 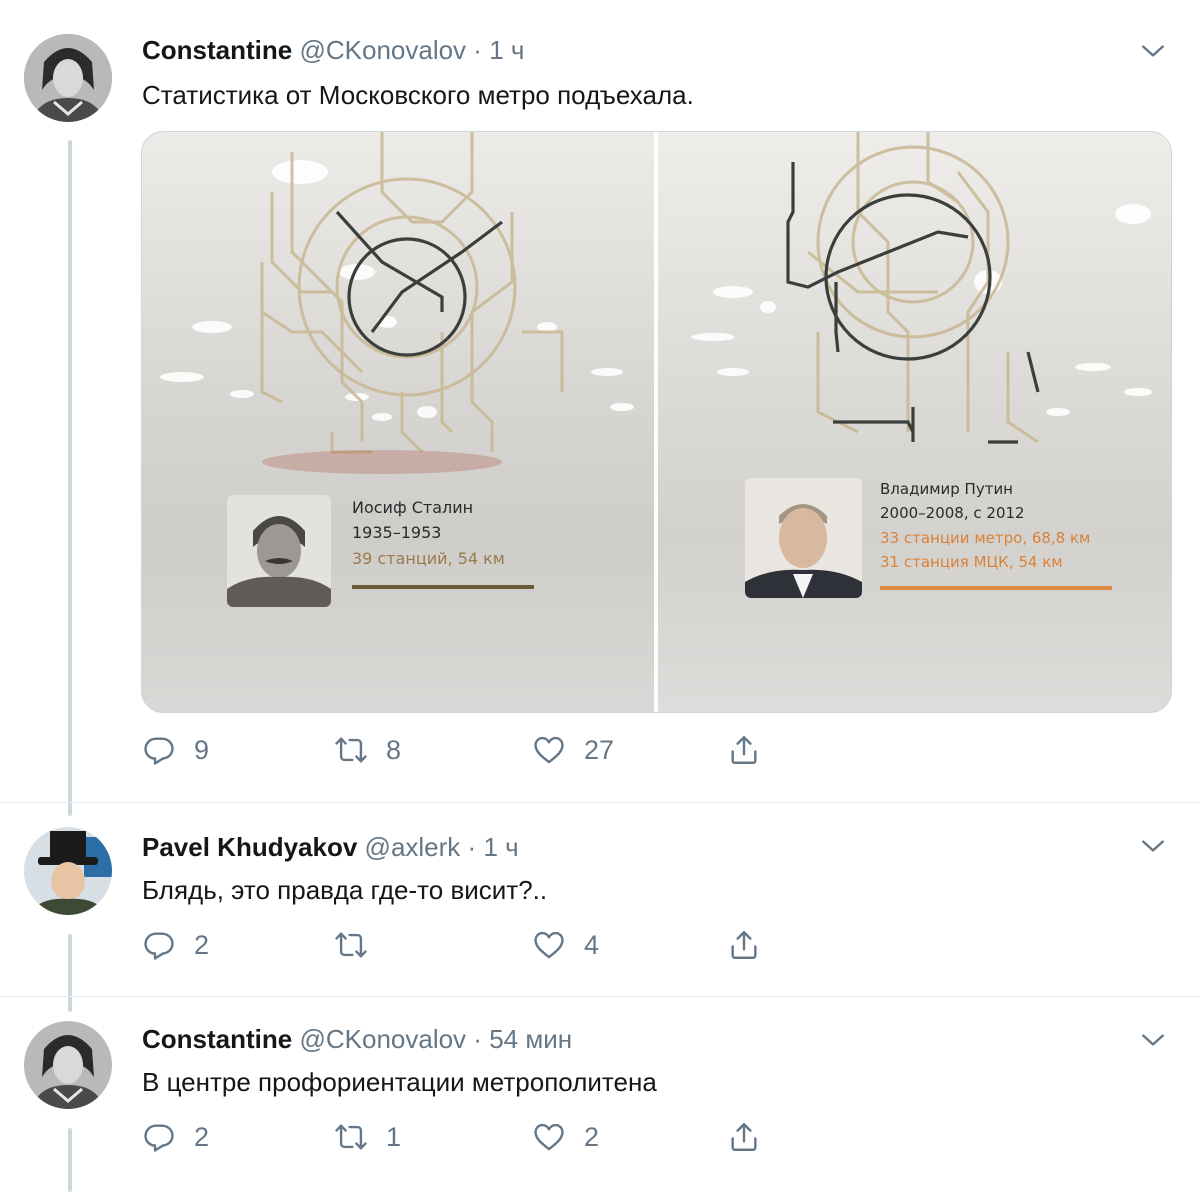 I want to click on like-count: 27, so click(x=599, y=749).